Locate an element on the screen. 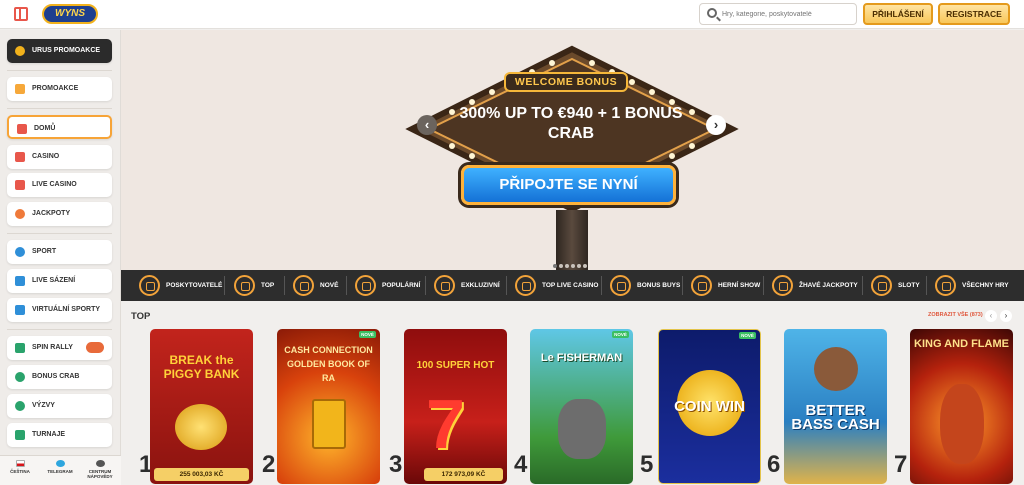  top-header: WYNS PŘIHLÁŠENÍ REGISTRACE is located at coordinates (512, 14).